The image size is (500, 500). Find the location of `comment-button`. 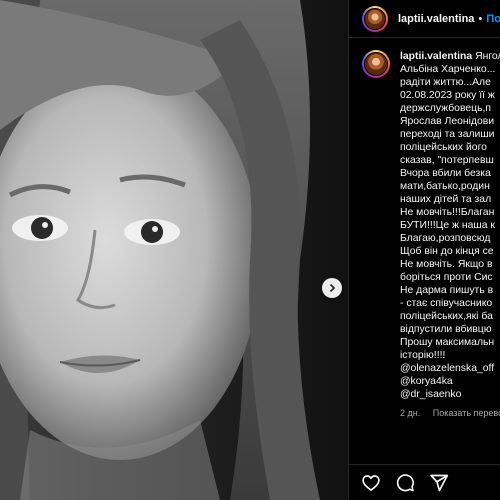

comment-button is located at coordinates (405, 483).